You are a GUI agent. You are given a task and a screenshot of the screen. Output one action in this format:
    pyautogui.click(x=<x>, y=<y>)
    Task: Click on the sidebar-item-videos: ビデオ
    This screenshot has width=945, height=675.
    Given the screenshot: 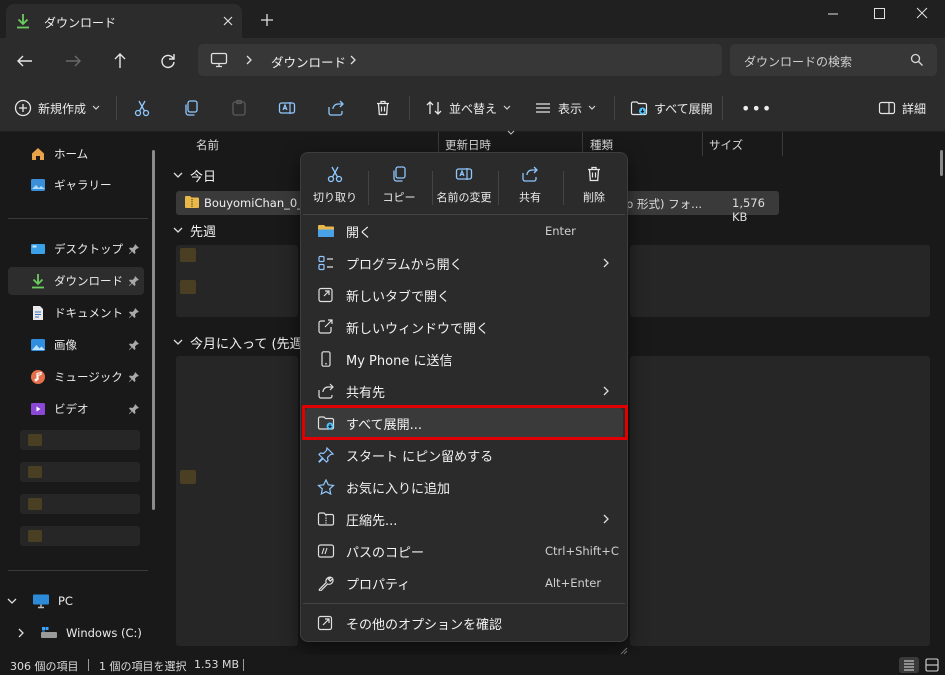 What is the action you would take?
    pyautogui.click(x=76, y=409)
    